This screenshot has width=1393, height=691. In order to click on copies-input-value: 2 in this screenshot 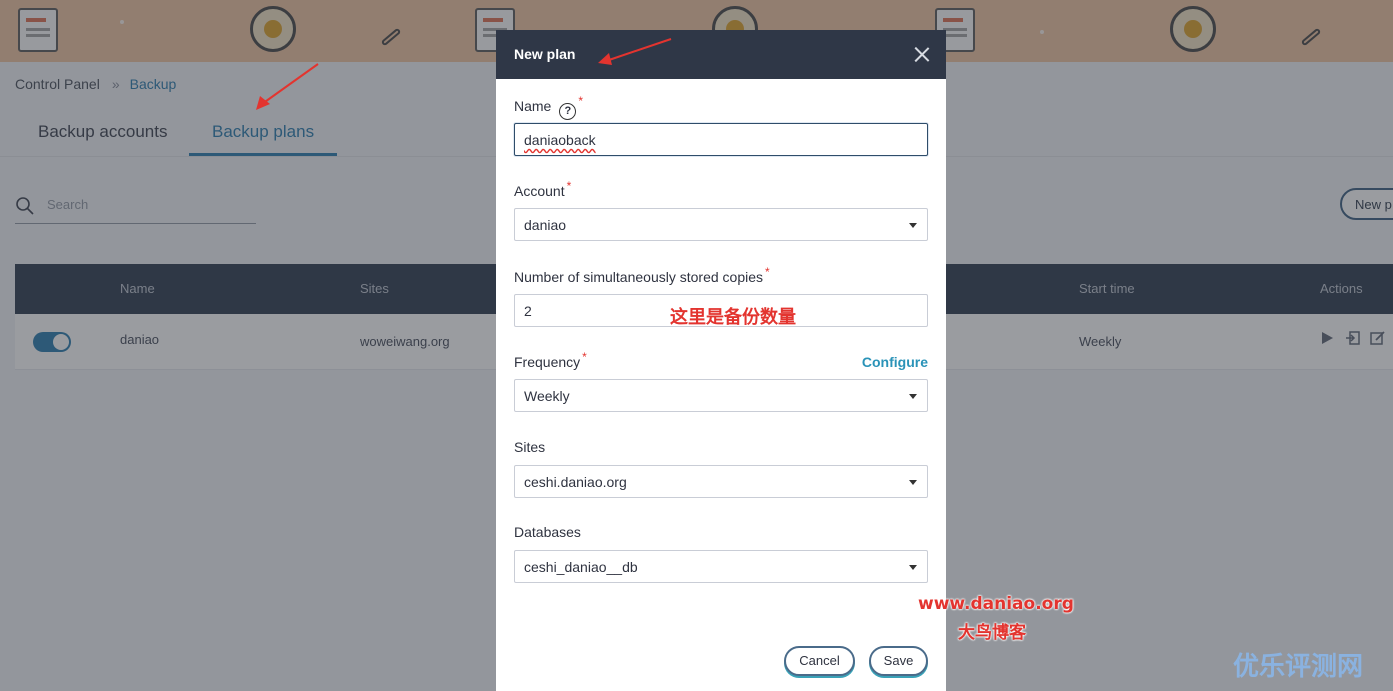, I will do `click(528, 311)`.